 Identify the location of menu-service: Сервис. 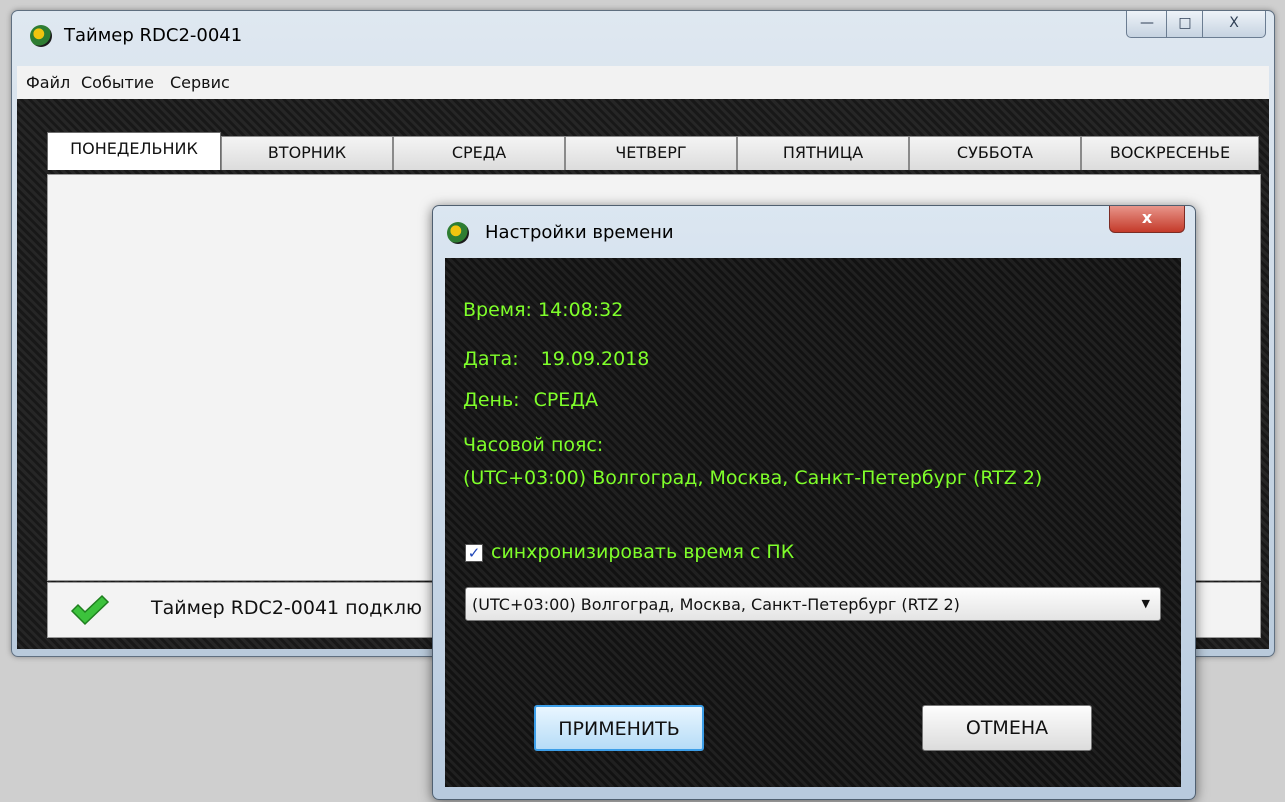
(200, 82).